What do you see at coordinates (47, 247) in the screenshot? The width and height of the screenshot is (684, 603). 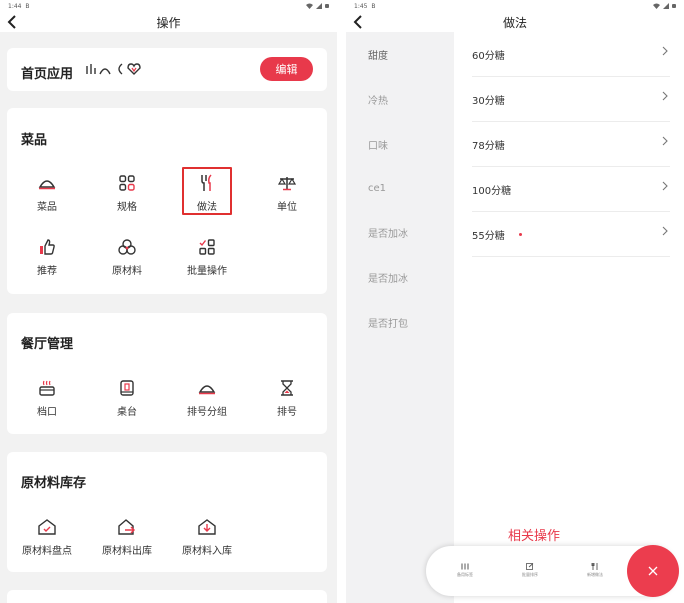 I see `thumbs-up-icon` at bounding box center [47, 247].